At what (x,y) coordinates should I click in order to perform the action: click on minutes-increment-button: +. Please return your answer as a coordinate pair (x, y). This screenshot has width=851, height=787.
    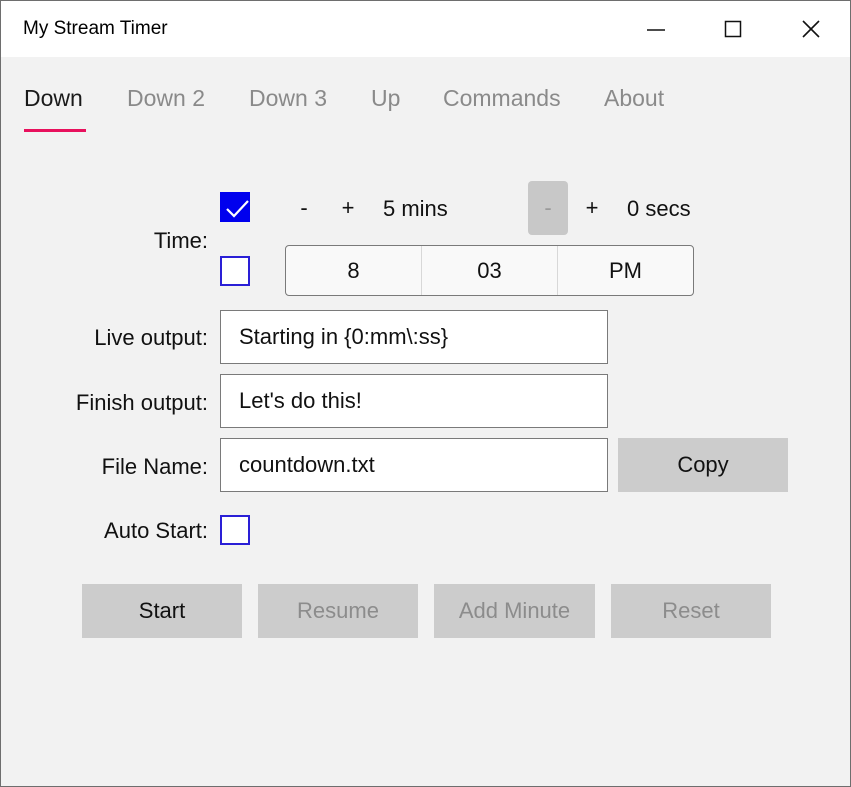
    Looking at the image, I should click on (348, 208).